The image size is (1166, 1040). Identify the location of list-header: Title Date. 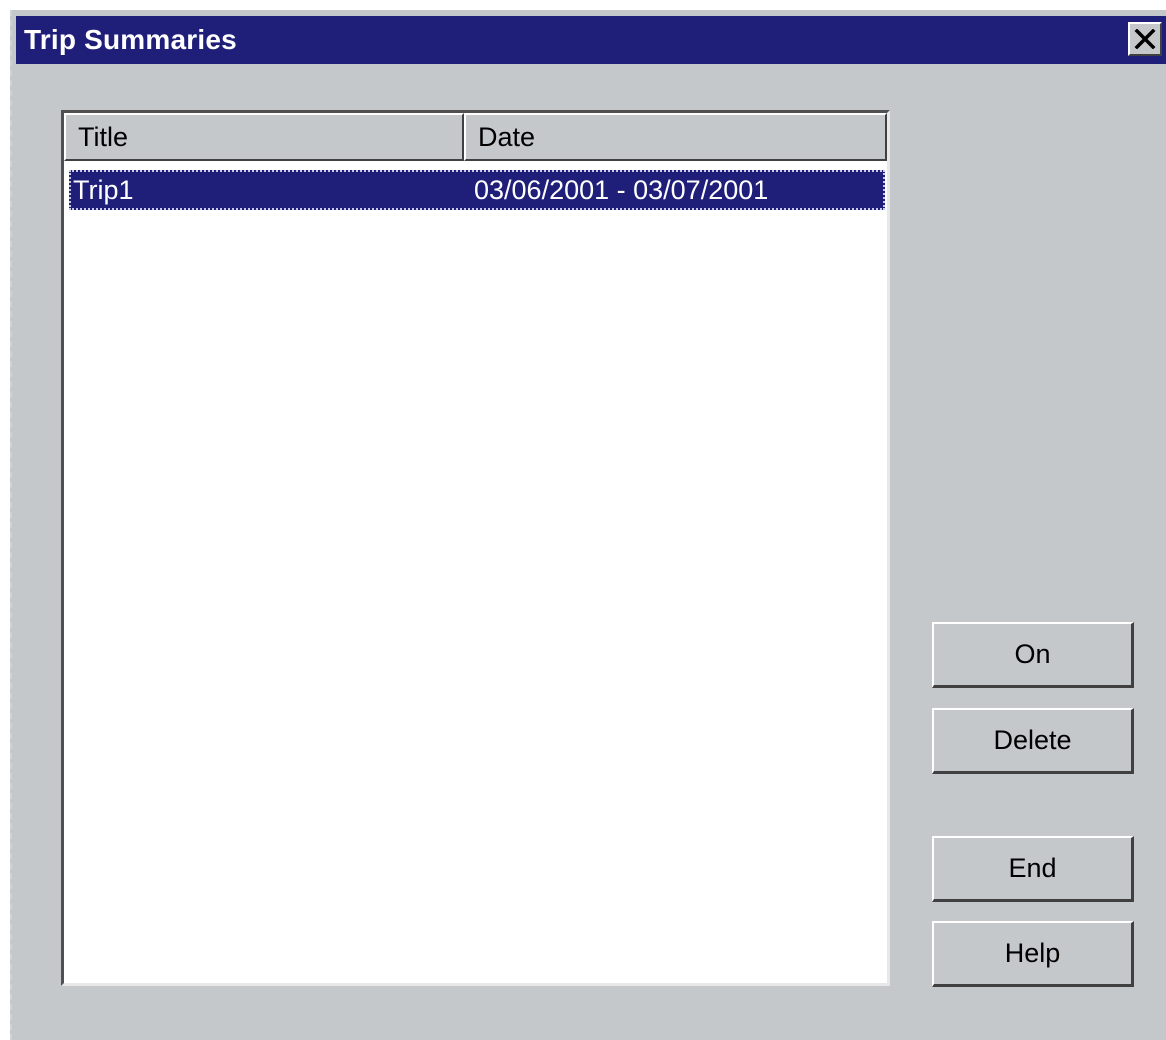
(475, 137).